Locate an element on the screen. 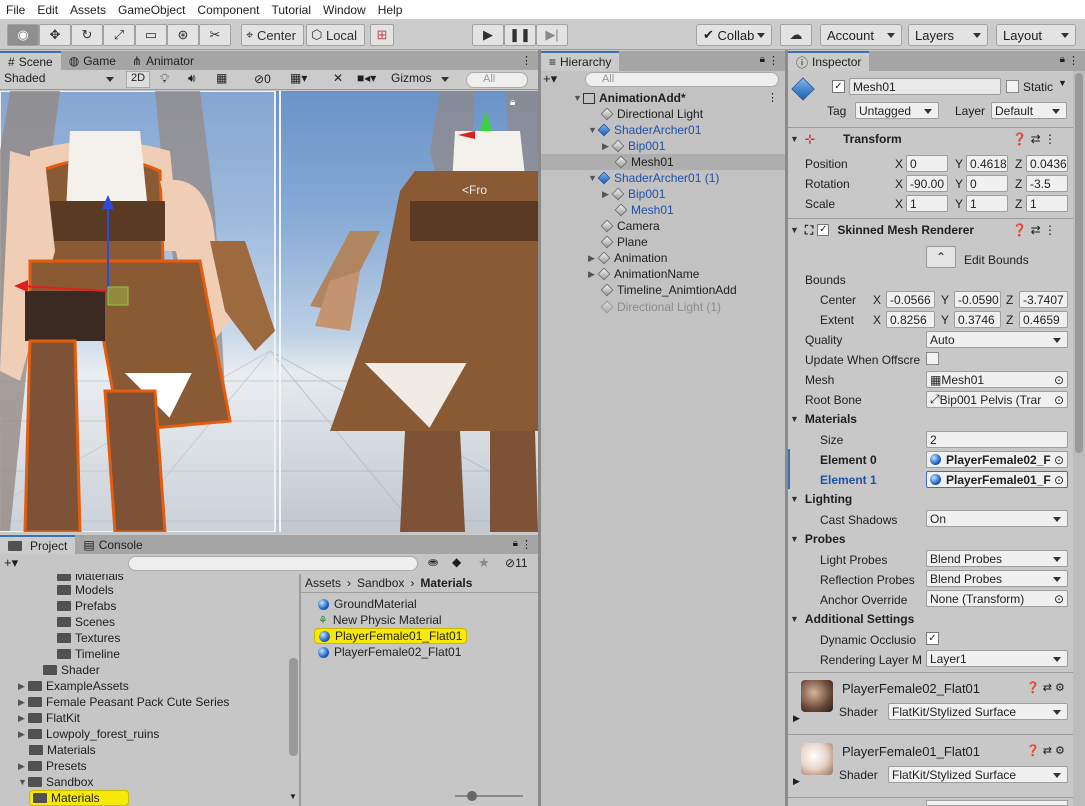  lighting-icon: 💡︎ is located at coordinates (164, 79).